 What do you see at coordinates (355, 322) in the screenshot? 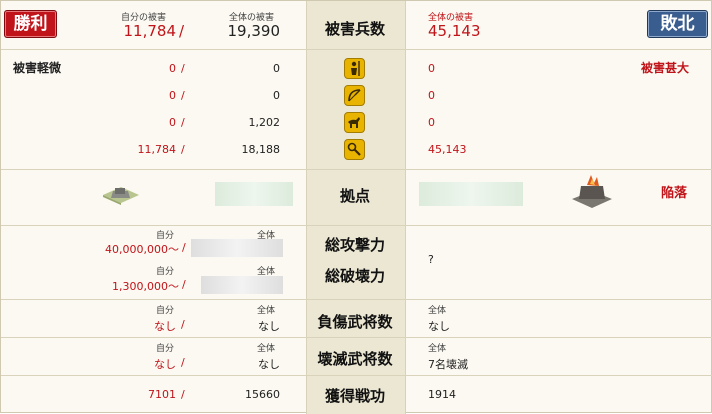
I see `wounded-title: 負傷武将数` at bounding box center [355, 322].